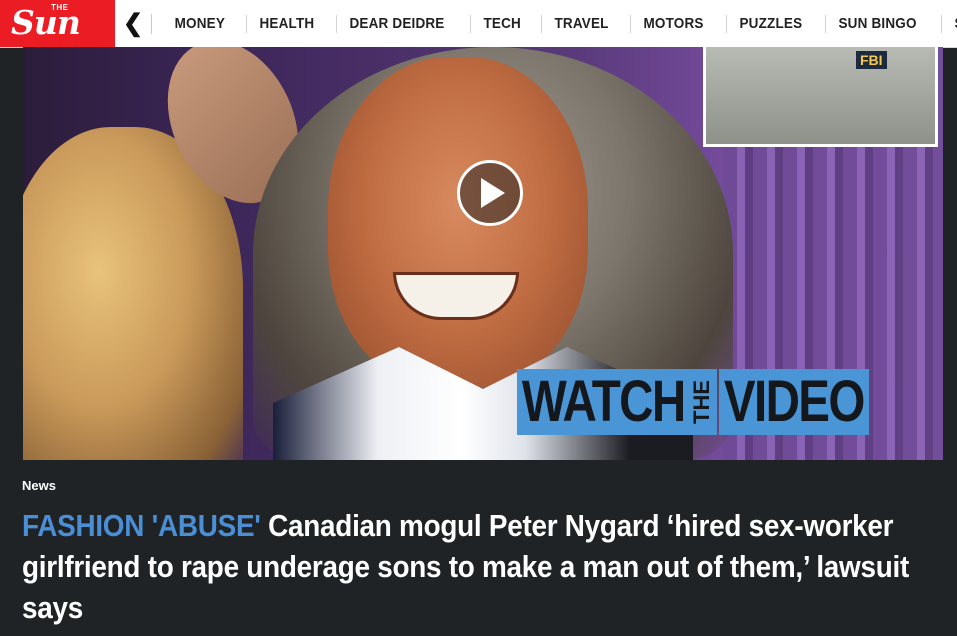 The height and width of the screenshot is (636, 957). What do you see at coordinates (396, 23) in the screenshot?
I see `nav-item-dear-deidre: DEAR DEIDRE` at bounding box center [396, 23].